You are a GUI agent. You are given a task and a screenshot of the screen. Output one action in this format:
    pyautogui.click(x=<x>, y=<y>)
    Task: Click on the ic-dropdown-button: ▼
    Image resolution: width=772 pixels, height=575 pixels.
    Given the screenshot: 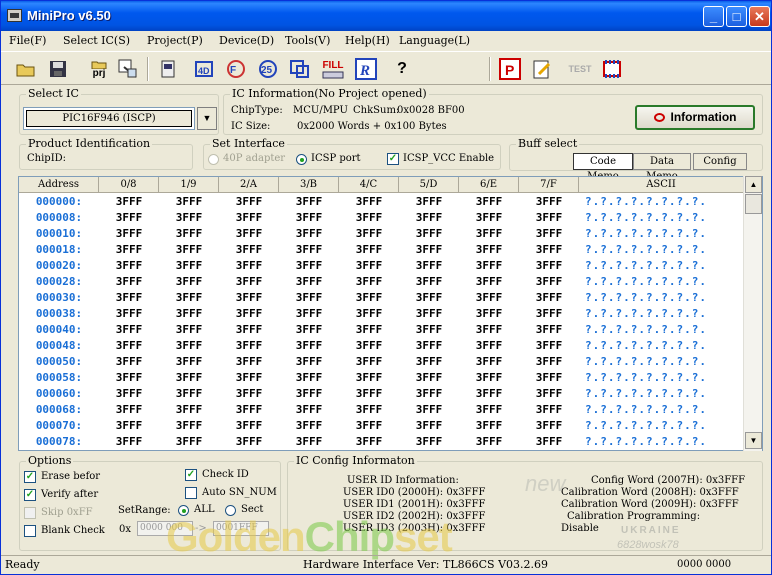 What is the action you would take?
    pyautogui.click(x=207, y=118)
    